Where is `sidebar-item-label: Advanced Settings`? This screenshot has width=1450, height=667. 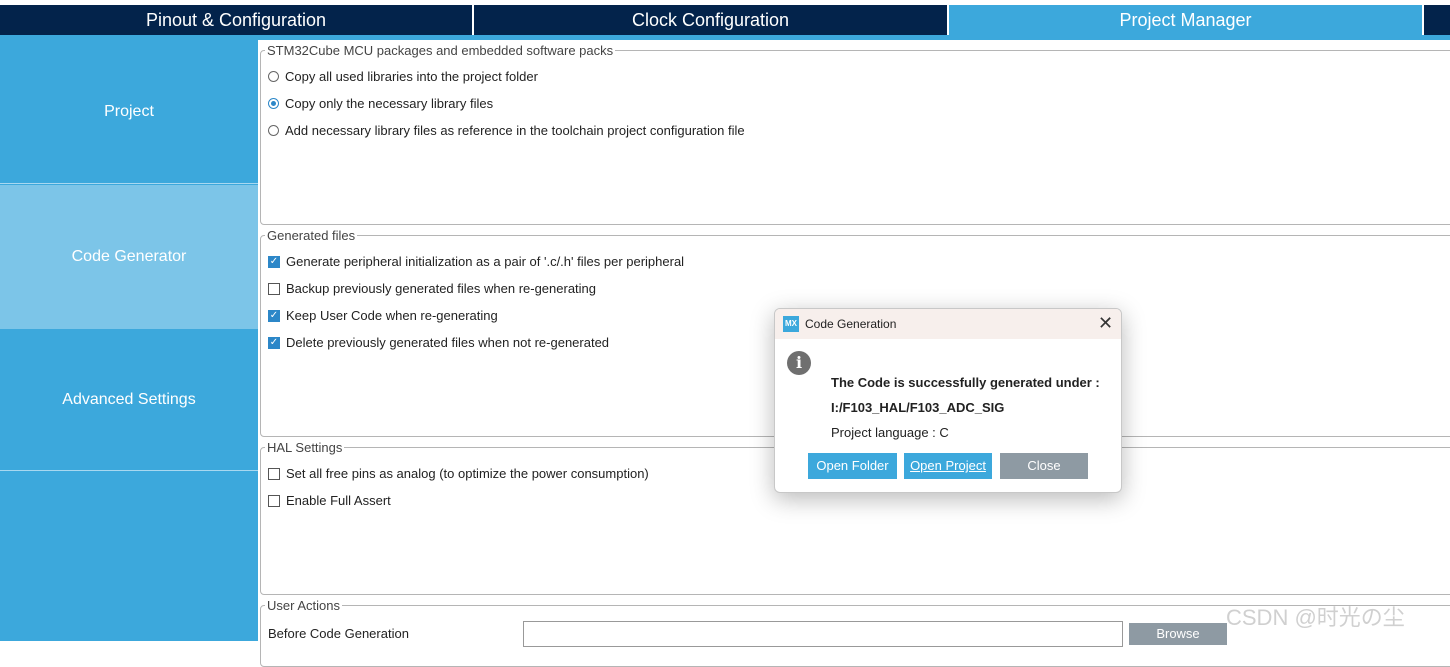
sidebar-item-label: Advanced Settings is located at coordinates (129, 399).